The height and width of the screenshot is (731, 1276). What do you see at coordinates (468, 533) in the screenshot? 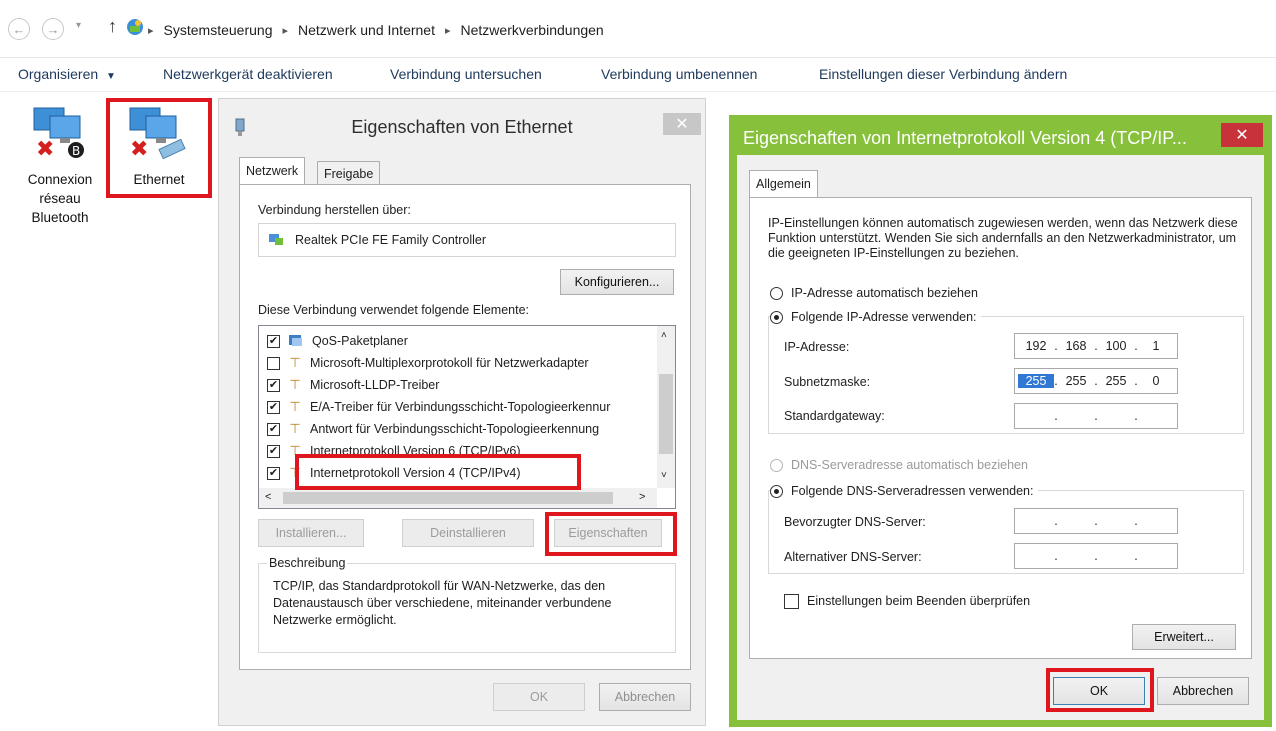
I see `uninstall-button: Deinstallieren` at bounding box center [468, 533].